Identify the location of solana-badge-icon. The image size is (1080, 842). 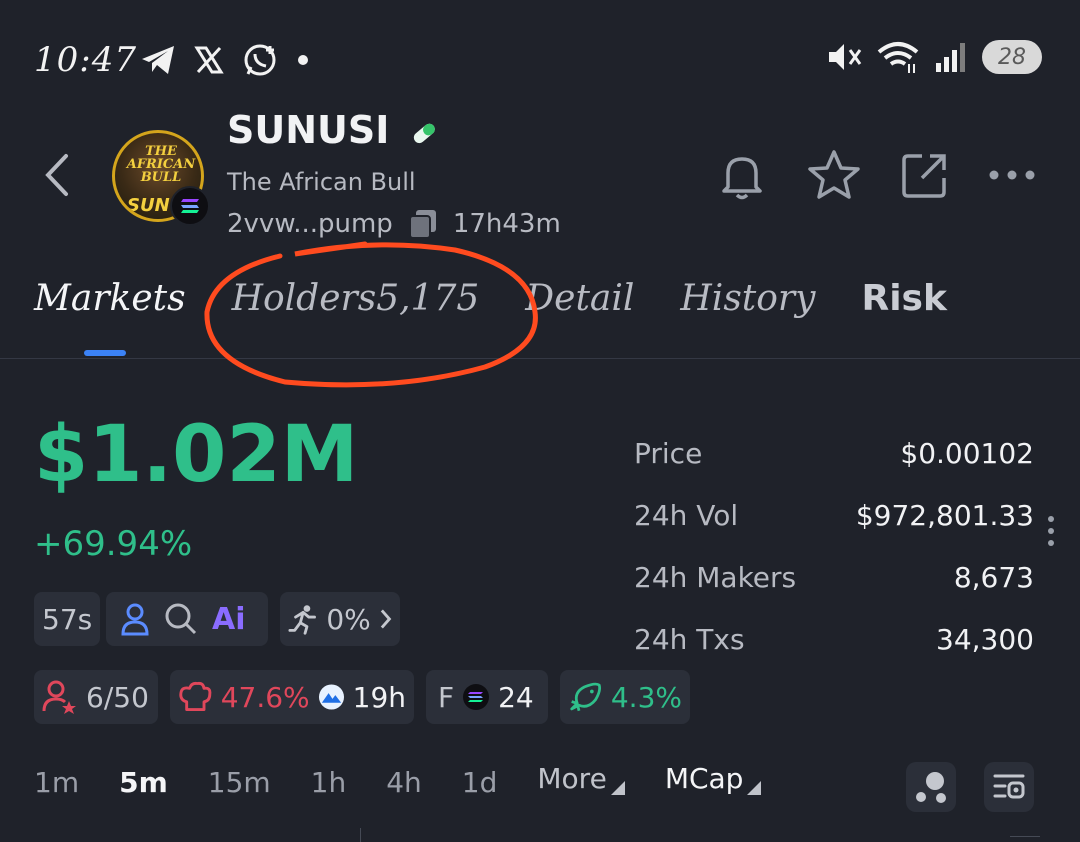
(190, 206).